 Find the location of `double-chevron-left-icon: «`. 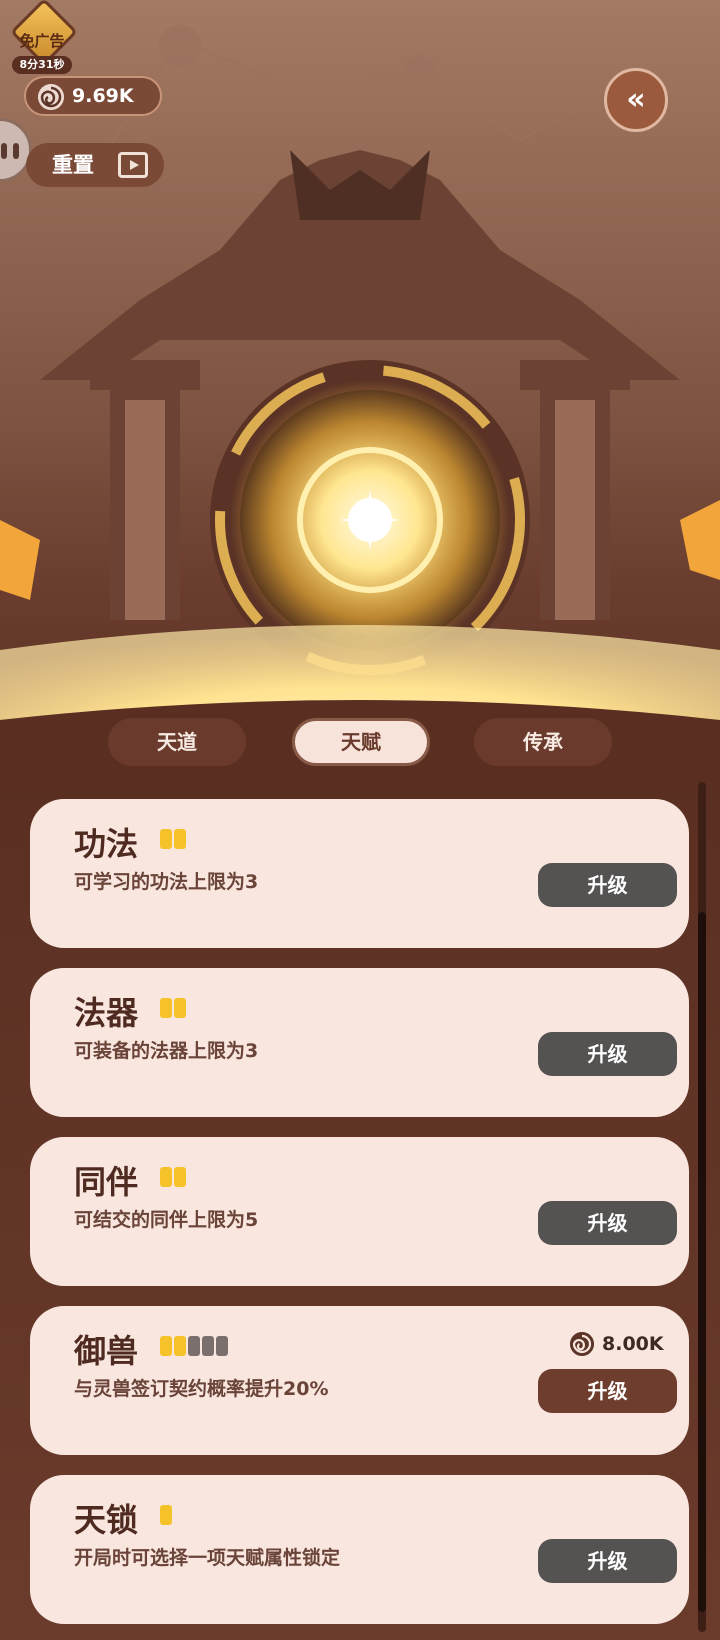

double-chevron-left-icon: « is located at coordinates (636, 99).